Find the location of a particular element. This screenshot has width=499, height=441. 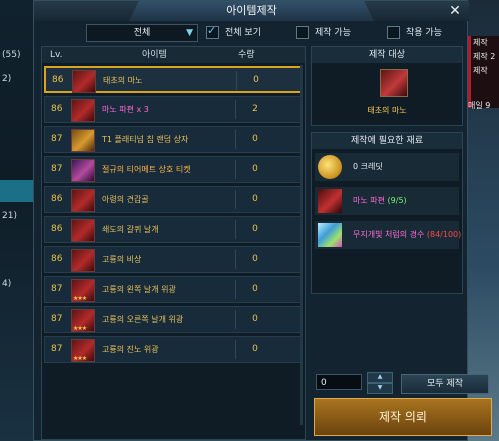

title-bar: 아이템제작 ✕ is located at coordinates (251, 11).